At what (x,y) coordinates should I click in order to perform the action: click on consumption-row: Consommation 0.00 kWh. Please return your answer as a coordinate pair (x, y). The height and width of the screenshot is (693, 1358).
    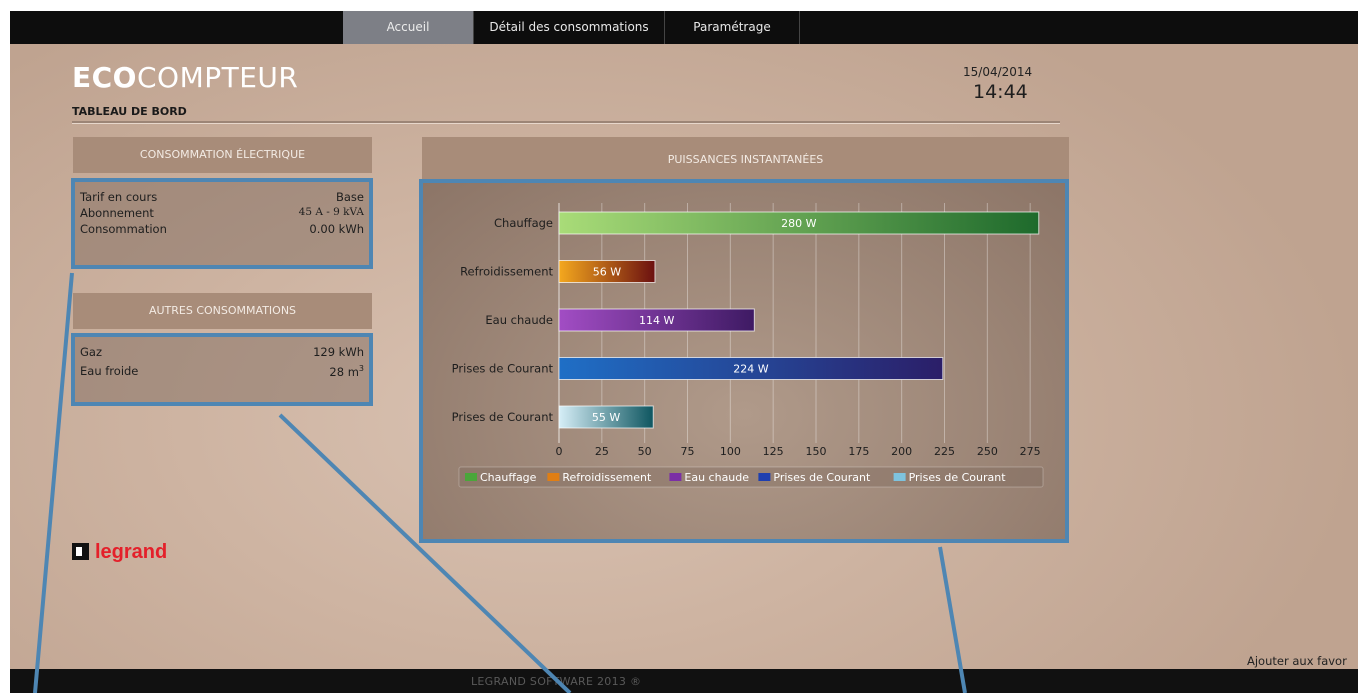
    Looking at the image, I should click on (222, 230).